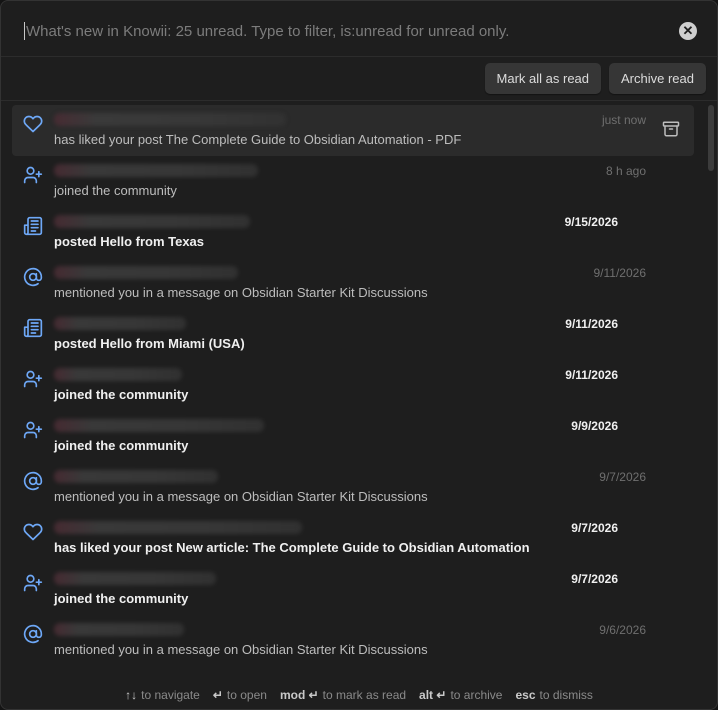 This screenshot has height=710, width=718. Describe the element at coordinates (525, 695) in the screenshot. I see `hint-key: esc` at that location.